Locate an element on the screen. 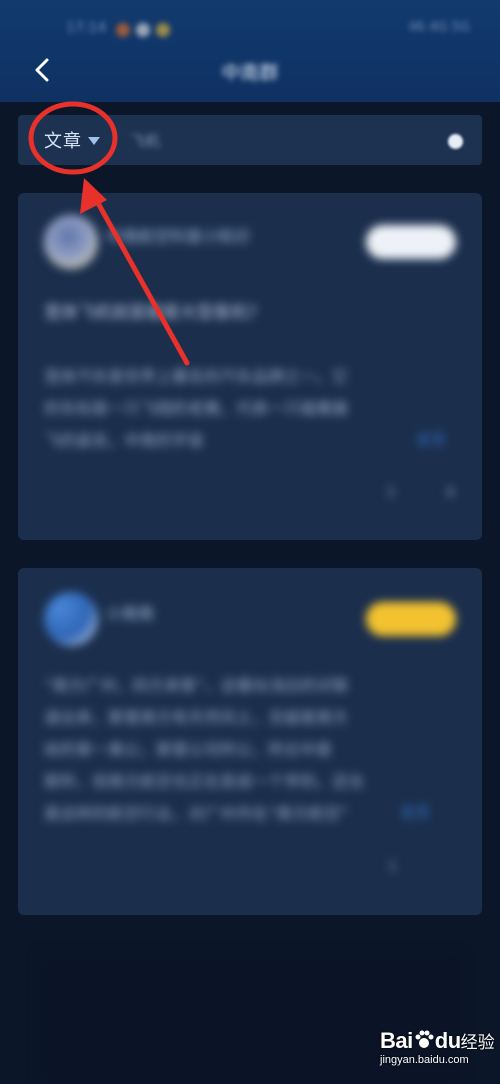 Image resolution: width=500 pixels, height=1084 pixels. baidu-jingyan-watermark: Bai du经验 jingyan.baidu.com is located at coordinates (437, 1047).